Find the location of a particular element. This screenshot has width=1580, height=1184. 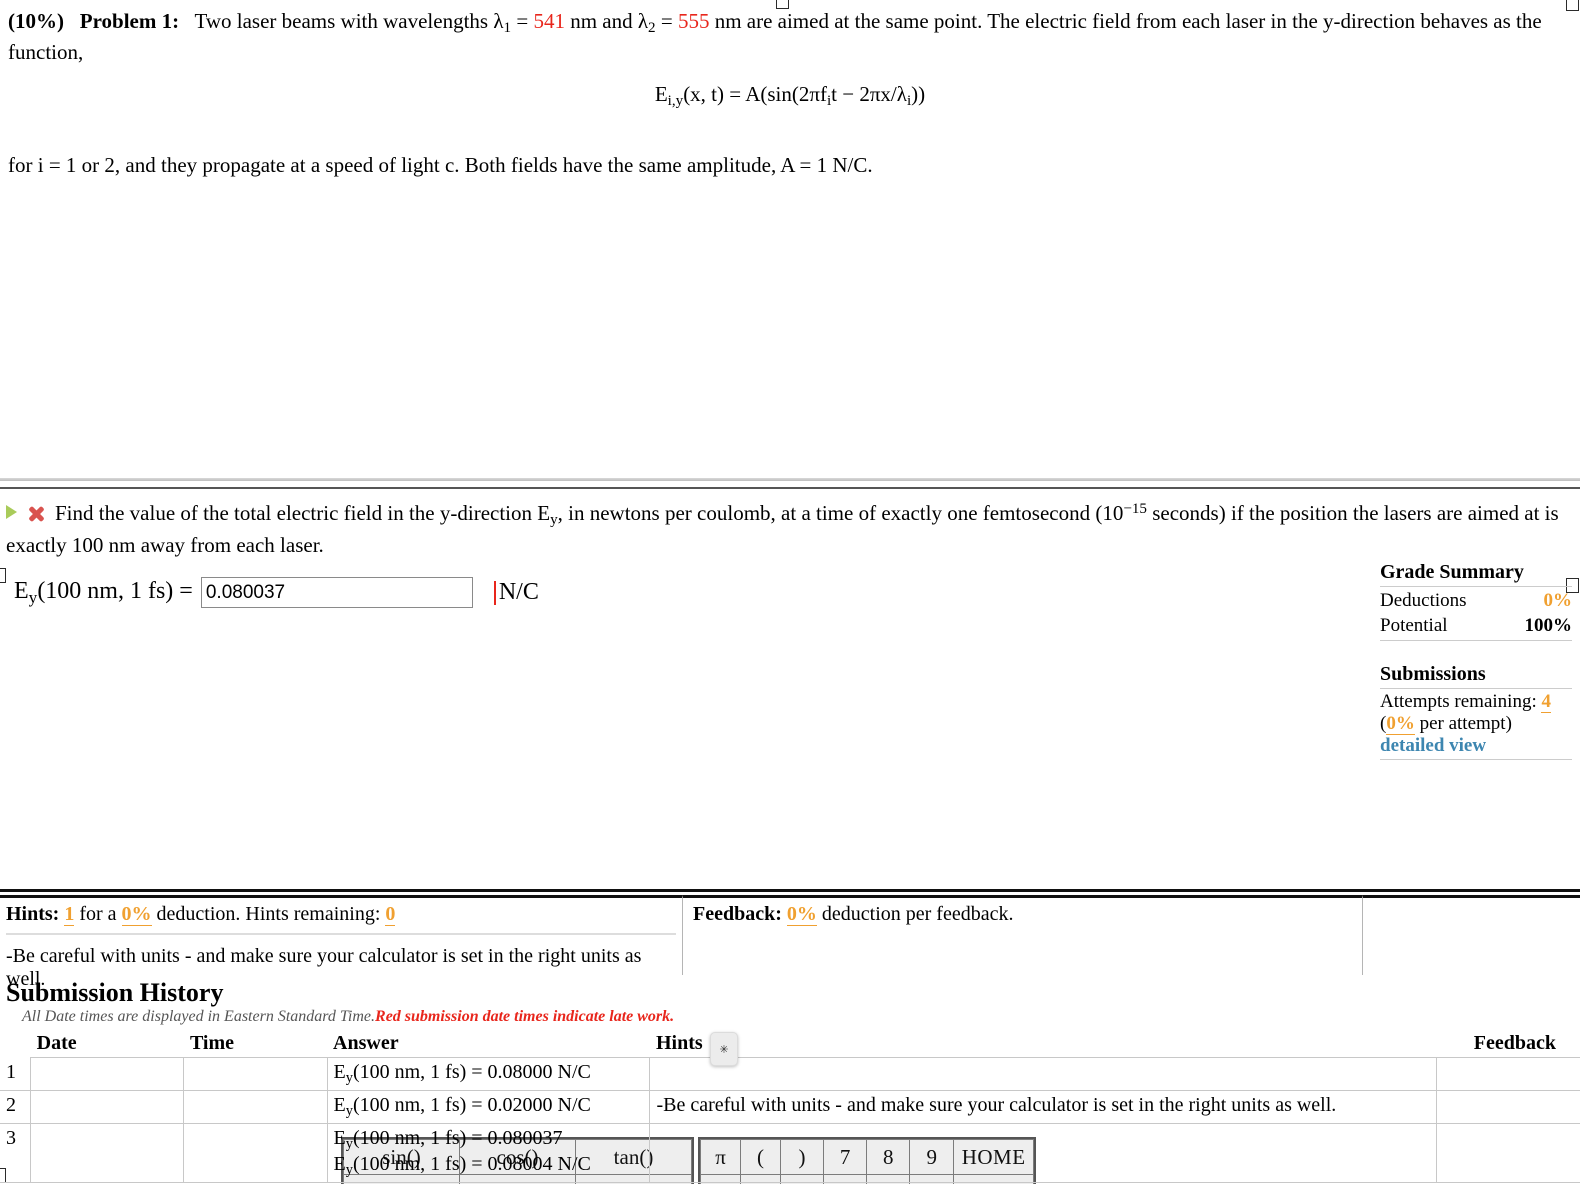

submissions-title: Submissions is located at coordinates (1433, 674).